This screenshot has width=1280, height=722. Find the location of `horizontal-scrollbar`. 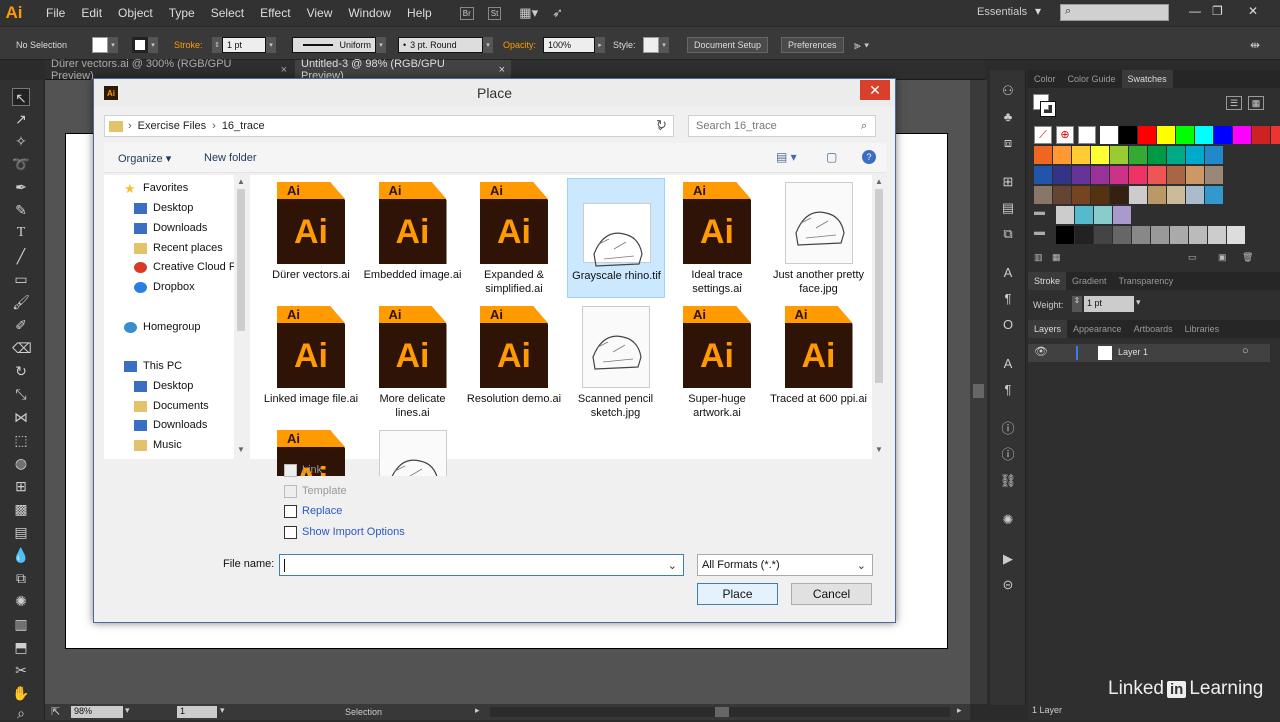

horizontal-scrollbar is located at coordinates (720, 712).